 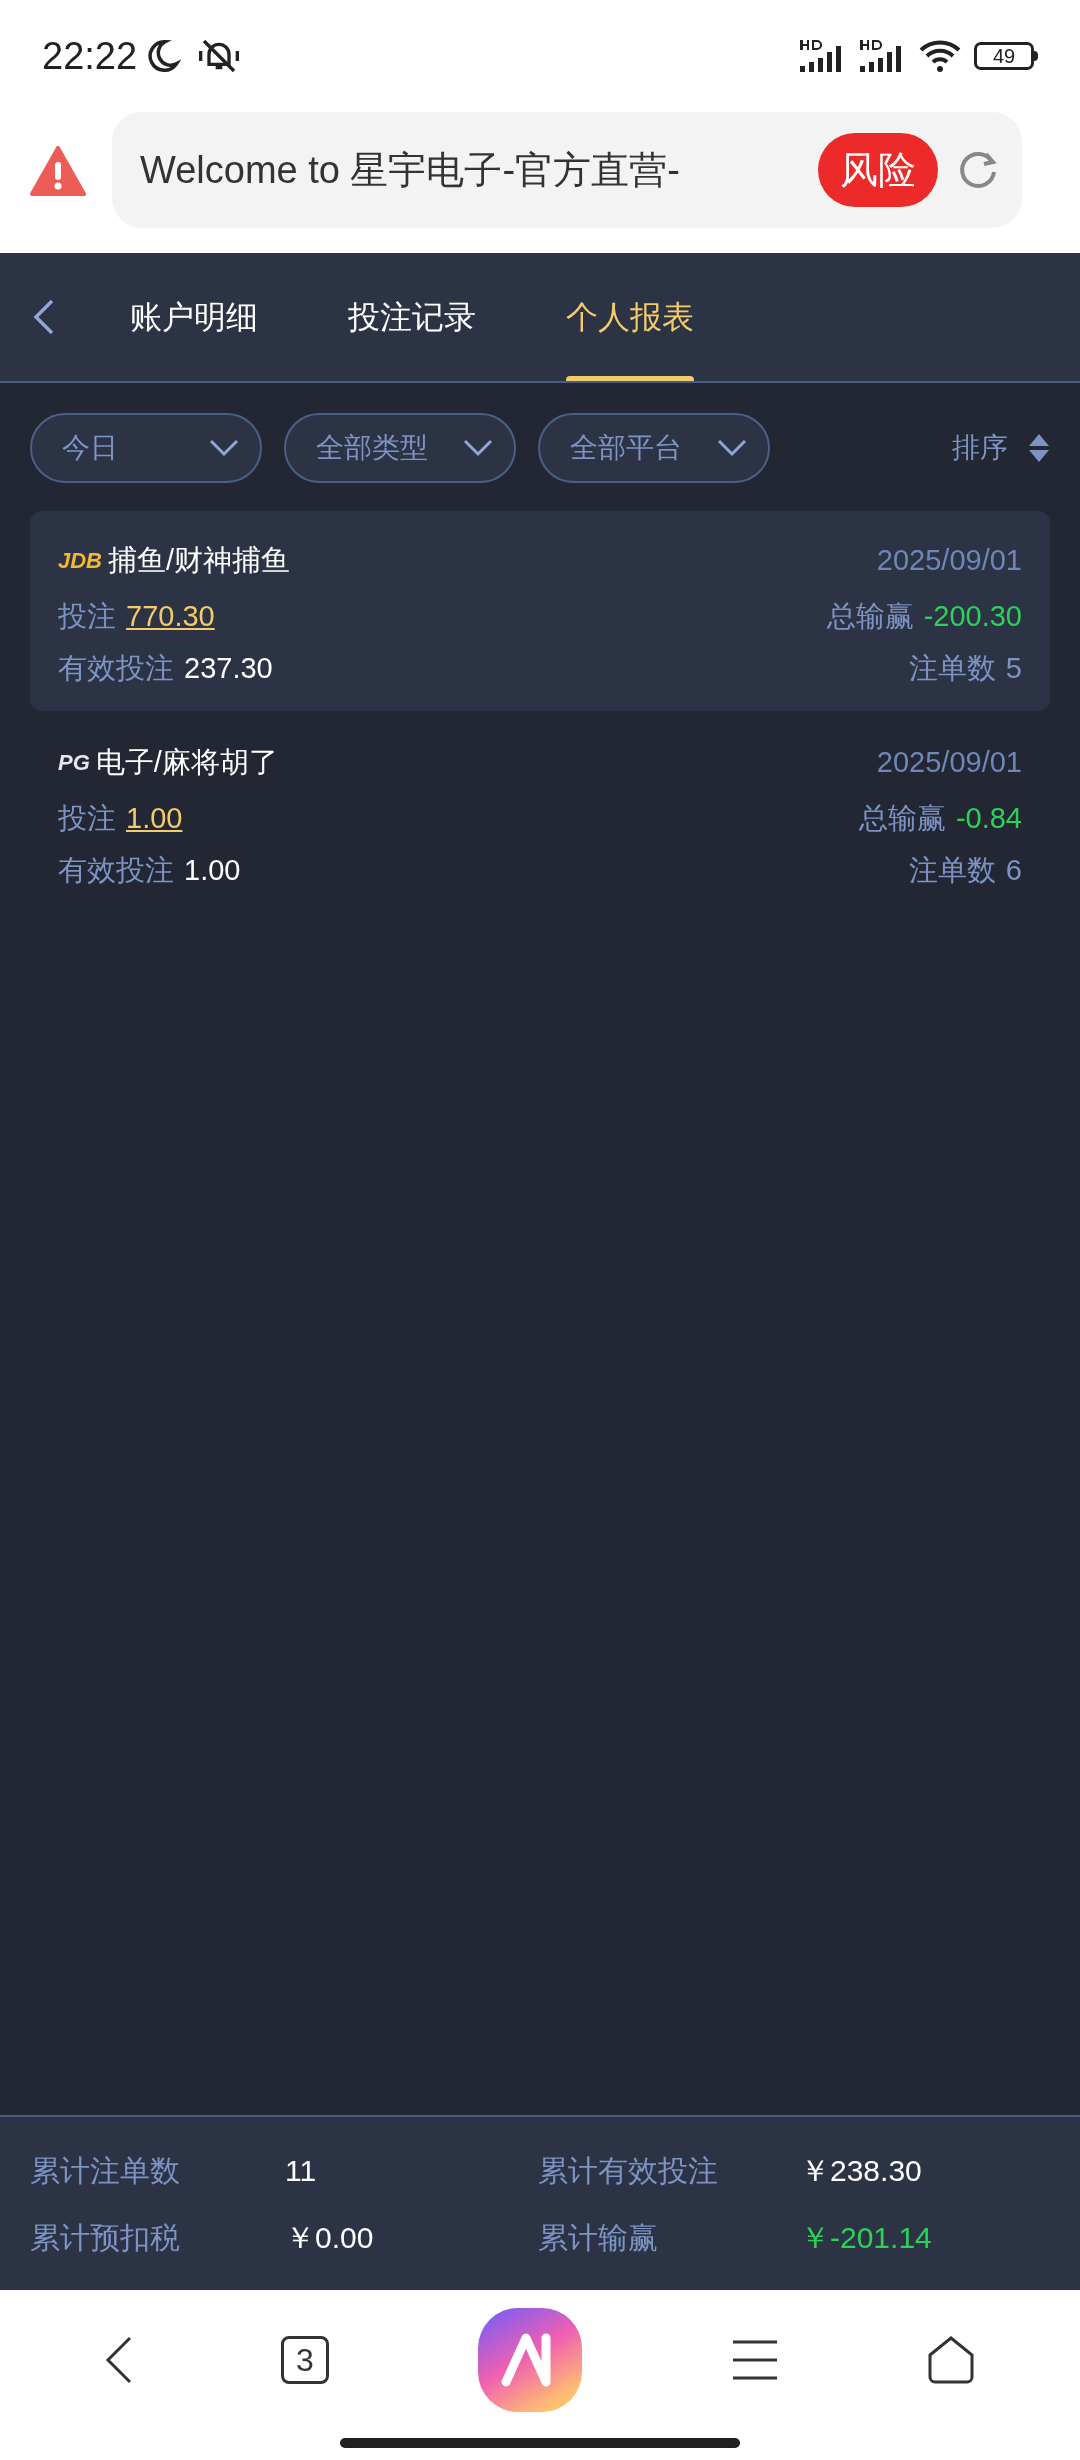 I want to click on risk-badge: 风险, so click(x=878, y=170).